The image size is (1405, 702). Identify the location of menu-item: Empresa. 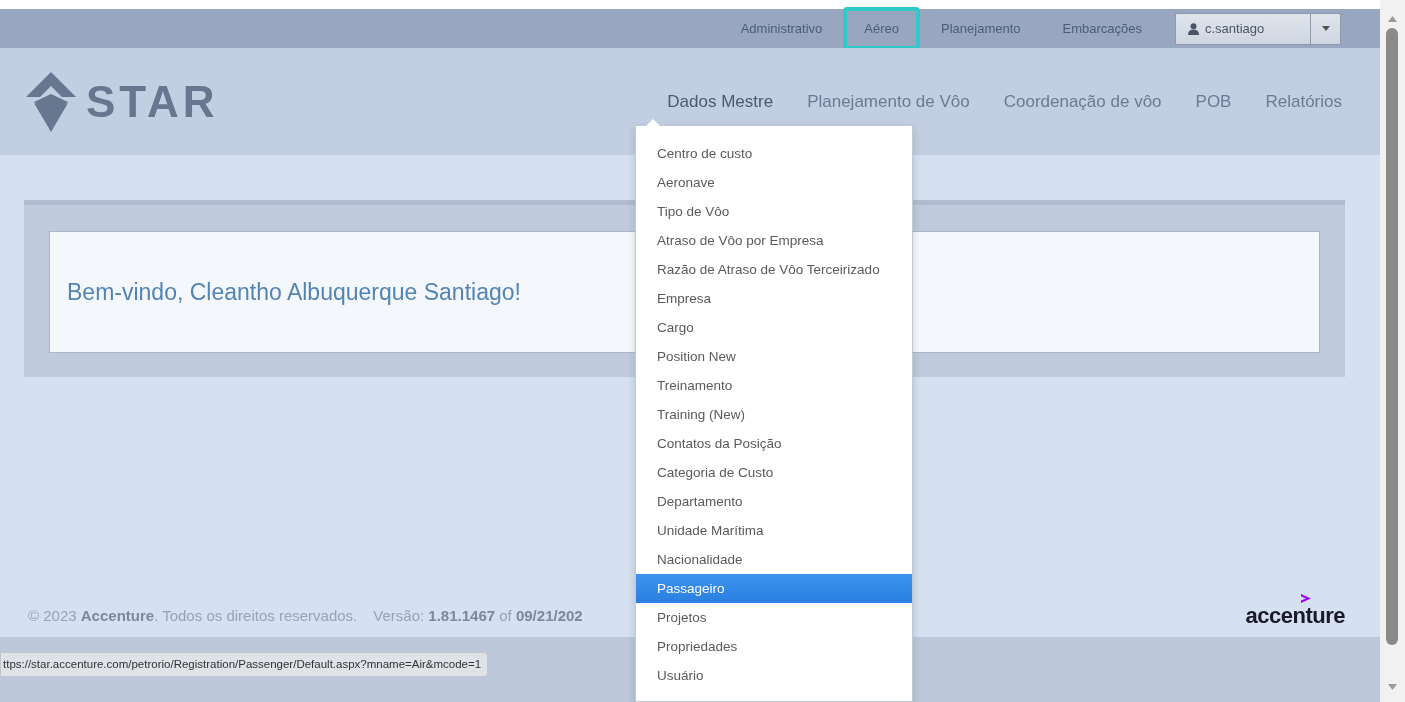
(774, 298).